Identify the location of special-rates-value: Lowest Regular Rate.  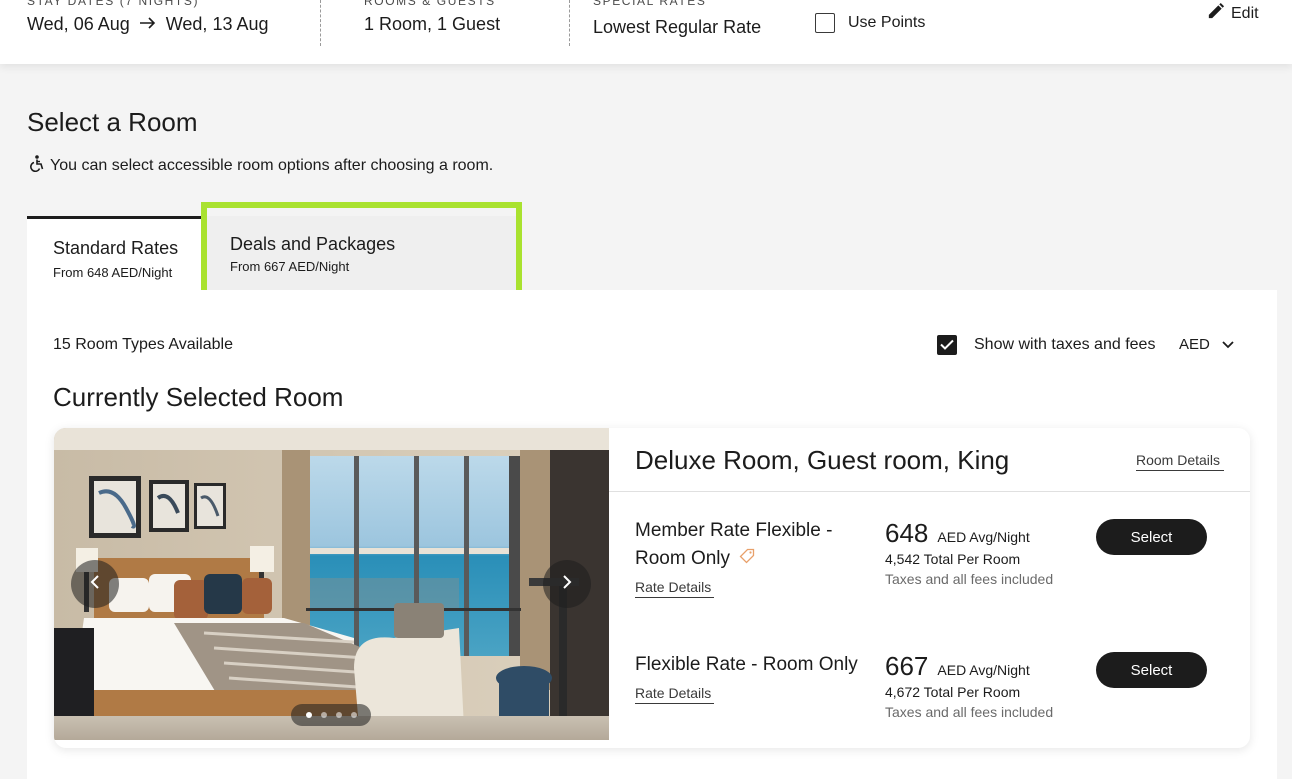
(677, 27).